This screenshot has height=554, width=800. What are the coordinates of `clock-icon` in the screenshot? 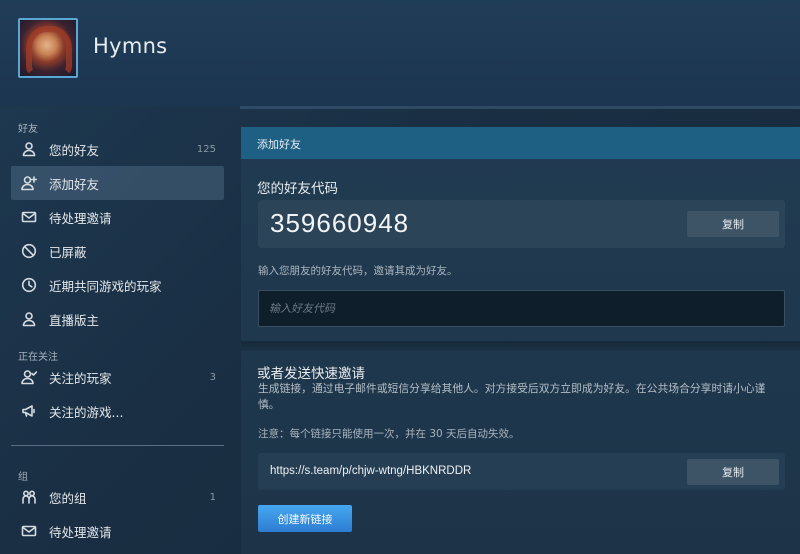 It's located at (29, 285).